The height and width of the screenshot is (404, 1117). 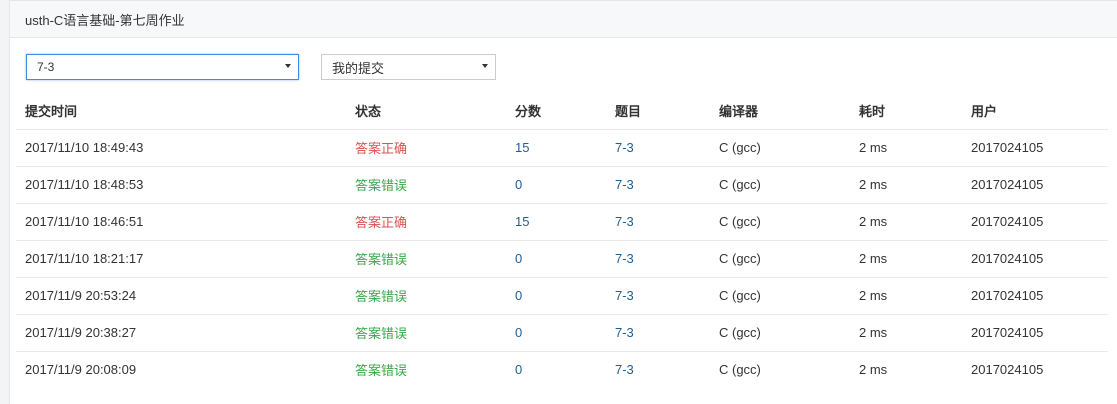 What do you see at coordinates (181, 185) in the screenshot?
I see `cell-time: 2017/11/10 18:48:53` at bounding box center [181, 185].